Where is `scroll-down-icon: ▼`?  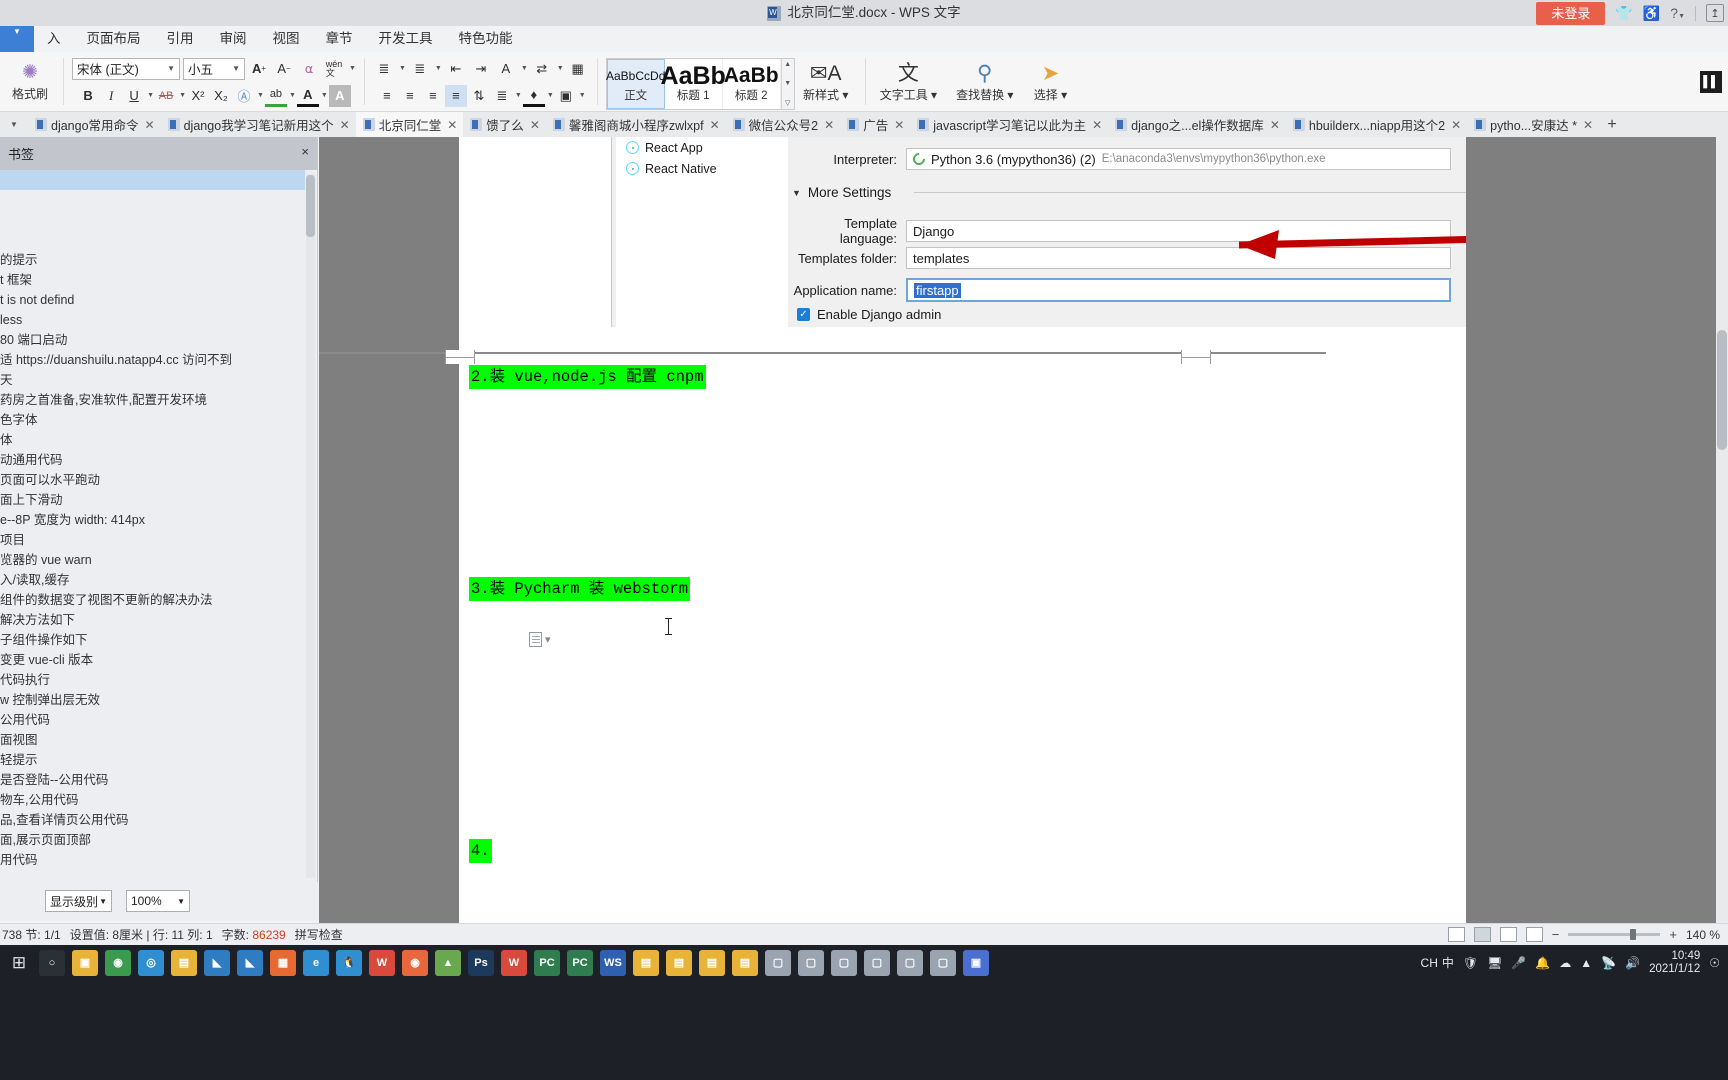 scroll-down-icon: ▼ is located at coordinates (787, 83).